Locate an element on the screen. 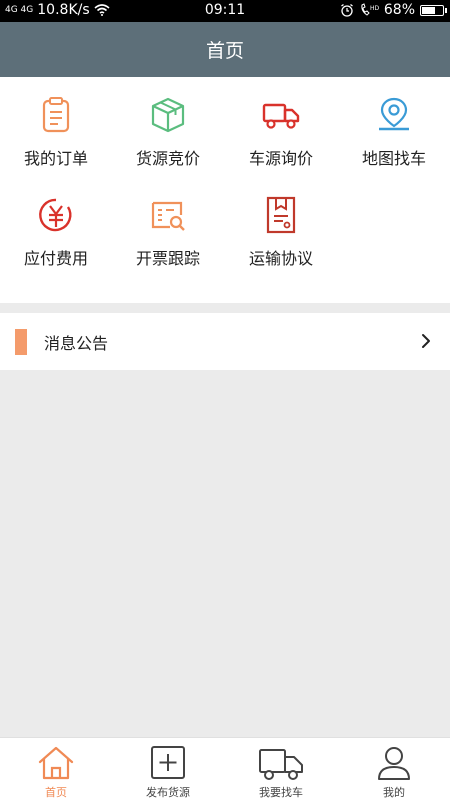 The width and height of the screenshot is (450, 800). menu-item-map-find-vehicle: 地图找车 is located at coordinates (394, 124).